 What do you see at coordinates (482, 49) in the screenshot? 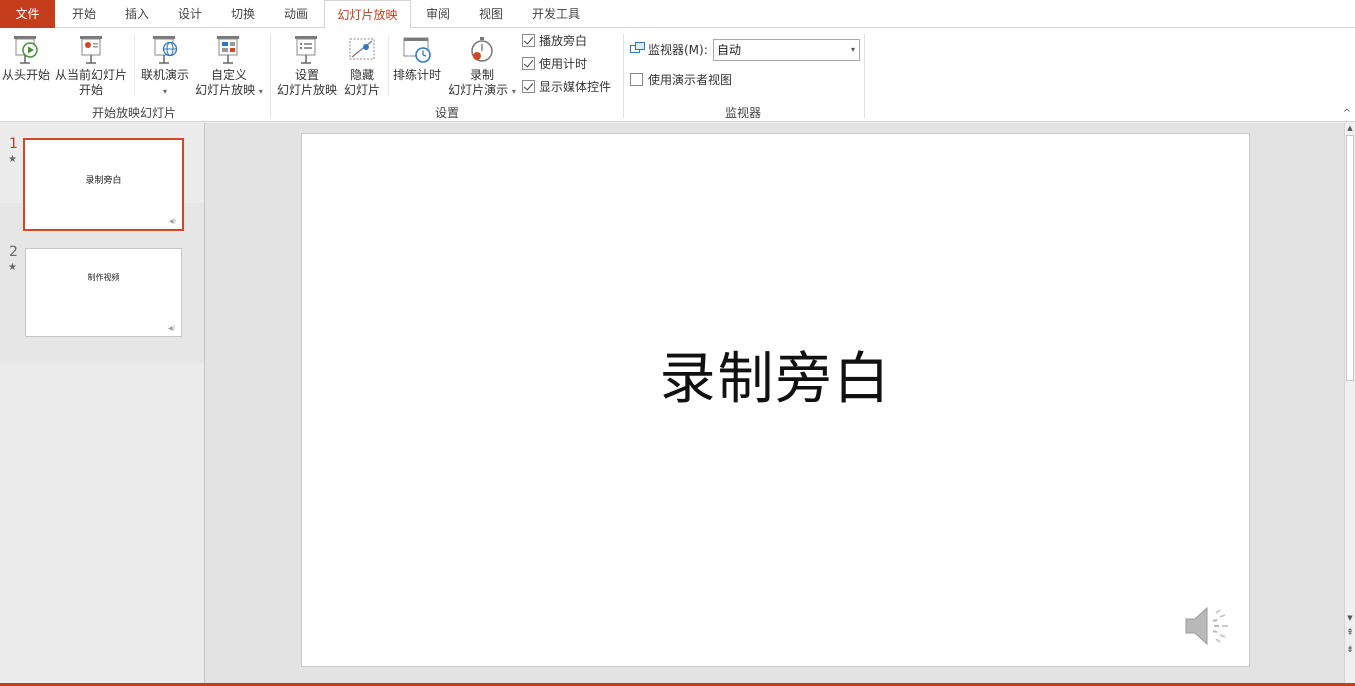
I see `record-timer-icon` at bounding box center [482, 49].